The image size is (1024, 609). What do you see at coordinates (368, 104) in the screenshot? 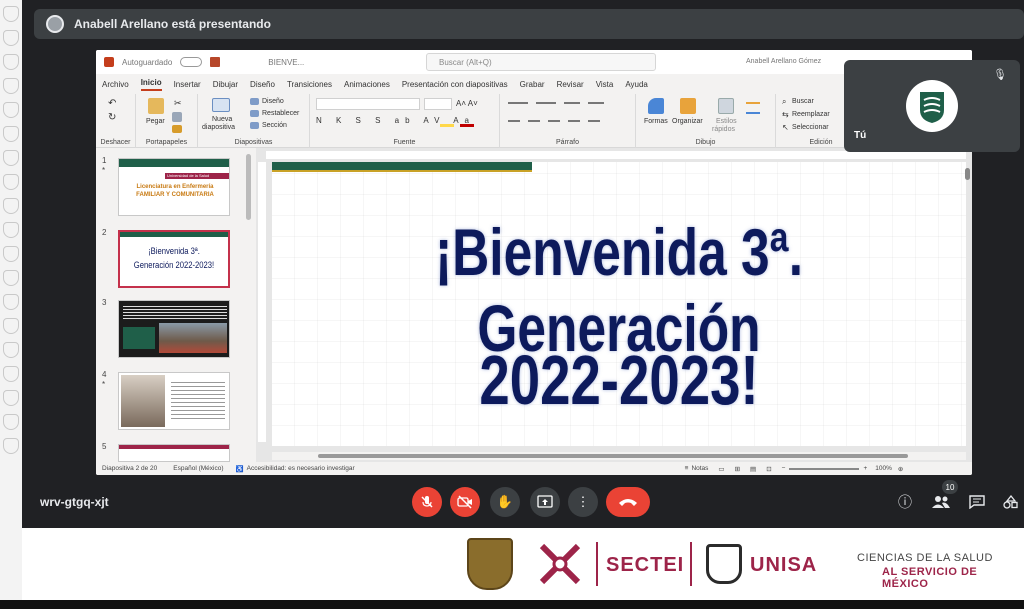
I see `font-name-select` at bounding box center [368, 104].